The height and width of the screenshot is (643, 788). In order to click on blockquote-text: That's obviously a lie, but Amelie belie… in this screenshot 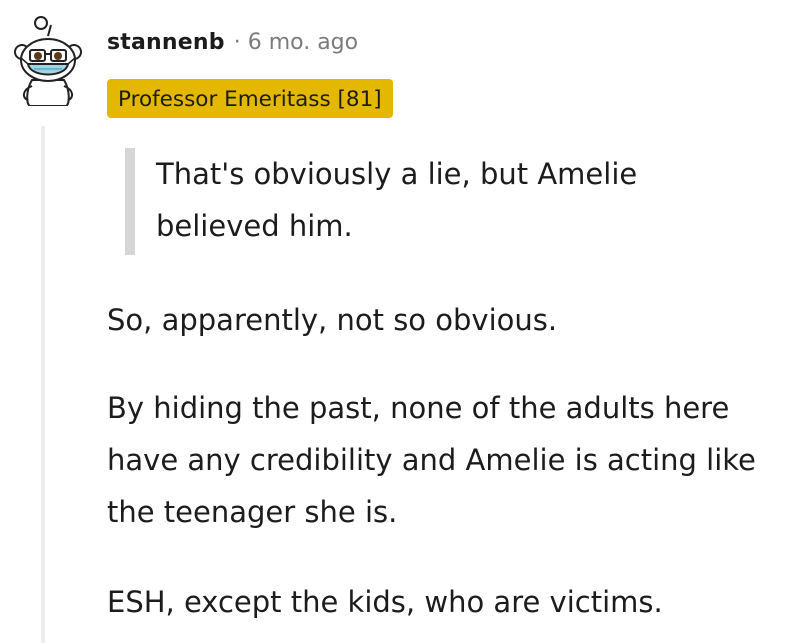, I will do `click(397, 200)`.